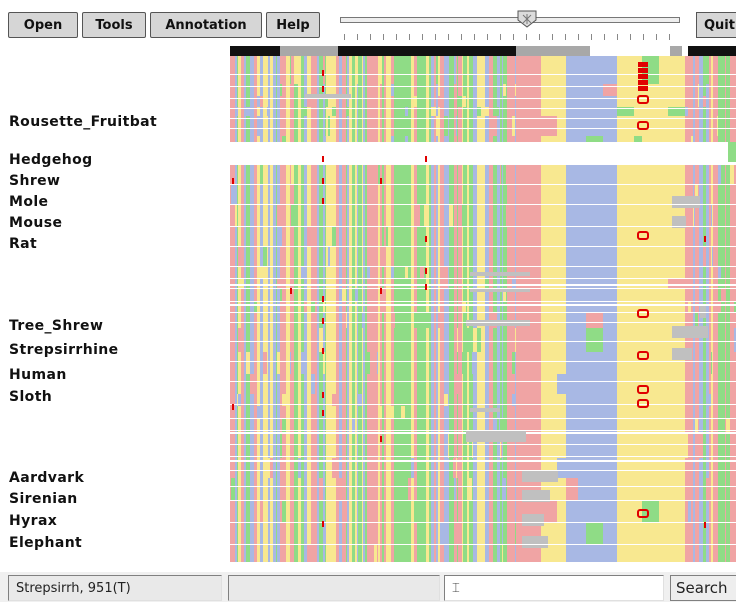 The image size is (736, 602). Describe the element at coordinates (83, 122) in the screenshot. I see `species-label: Rousette_Fruitbat` at that location.